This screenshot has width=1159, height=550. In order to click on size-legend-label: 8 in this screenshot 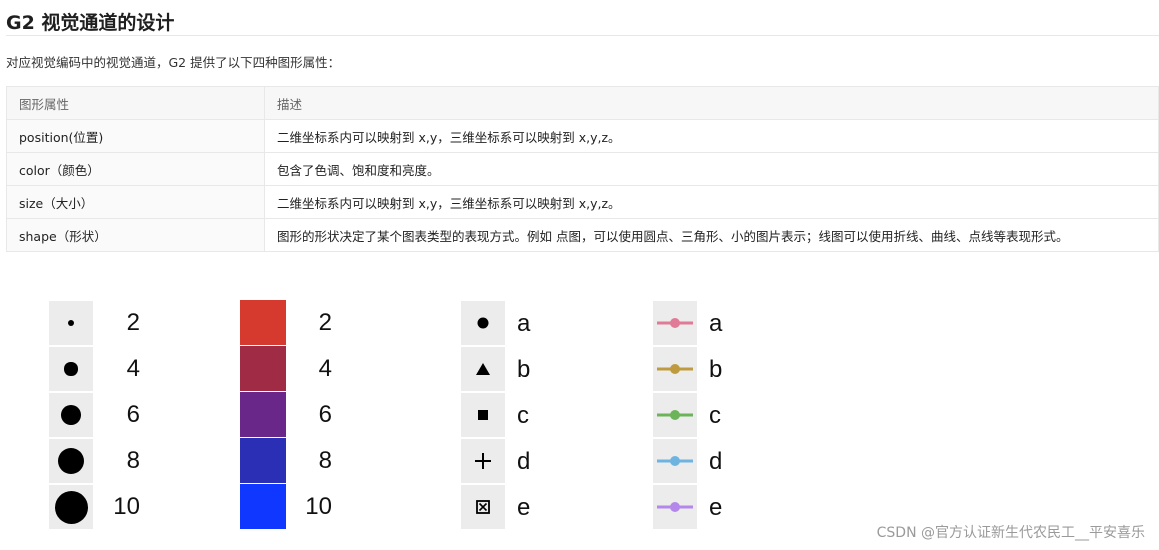, I will do `click(133, 460)`.